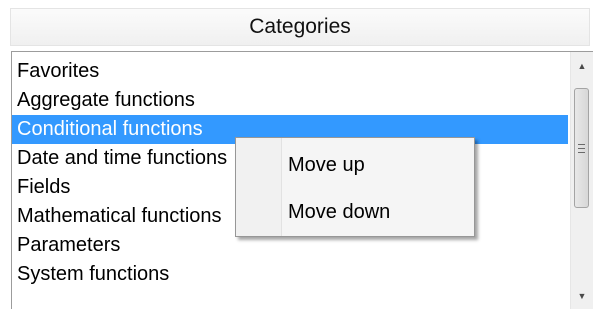  I want to click on menu-item-move-down: Move down, so click(339, 212).